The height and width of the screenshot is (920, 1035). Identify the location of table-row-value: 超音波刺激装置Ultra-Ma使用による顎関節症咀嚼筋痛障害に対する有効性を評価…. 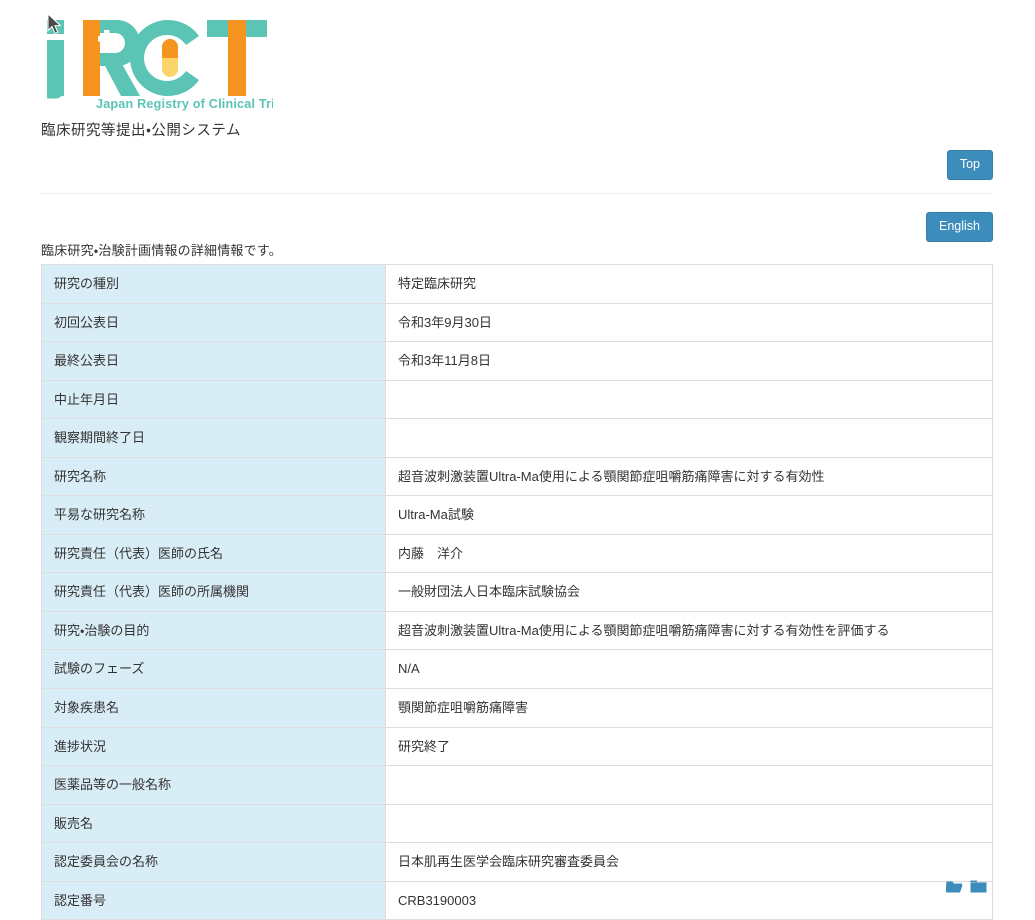
(689, 630).